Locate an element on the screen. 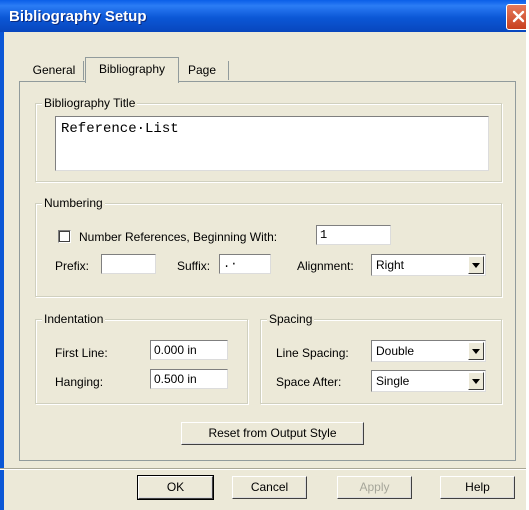 Image resolution: width=529 pixels, height=510 pixels. space-after-value: Single is located at coordinates (393, 381).